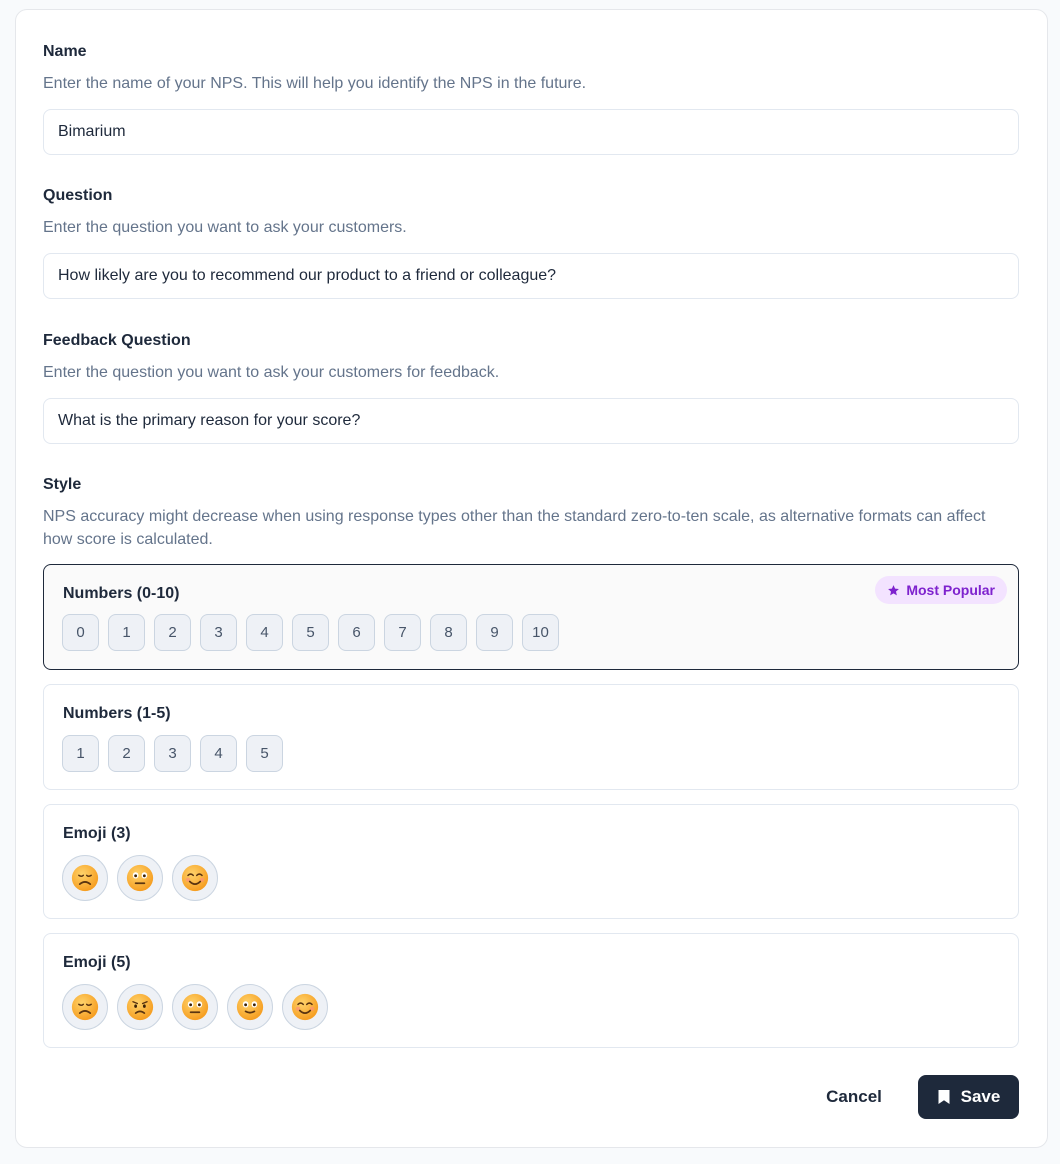 The image size is (1060, 1164). What do you see at coordinates (121, 593) in the screenshot?
I see `style-option-title: Numbers (0-10)` at bounding box center [121, 593].